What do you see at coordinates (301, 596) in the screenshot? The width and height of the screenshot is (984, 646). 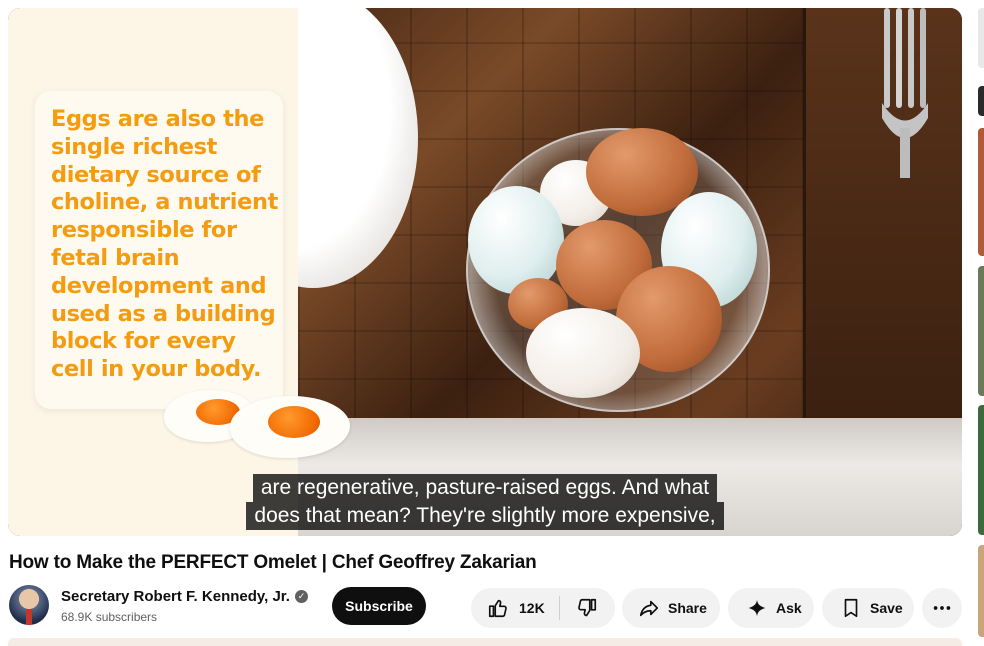 I see `verified-check-icon: ✓` at bounding box center [301, 596].